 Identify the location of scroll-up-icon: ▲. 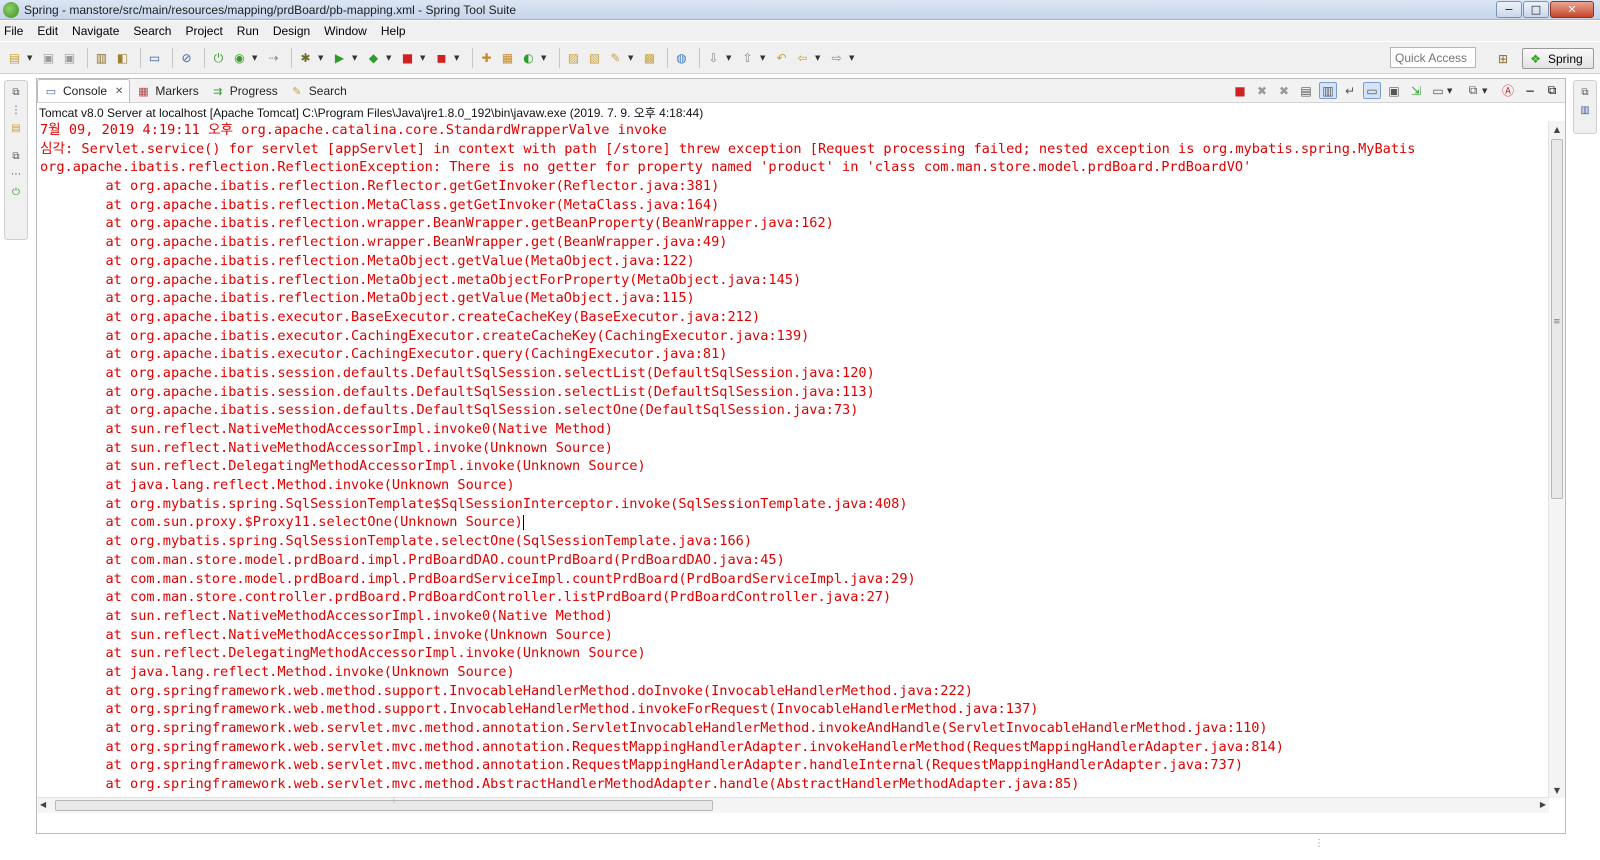
(1557, 129).